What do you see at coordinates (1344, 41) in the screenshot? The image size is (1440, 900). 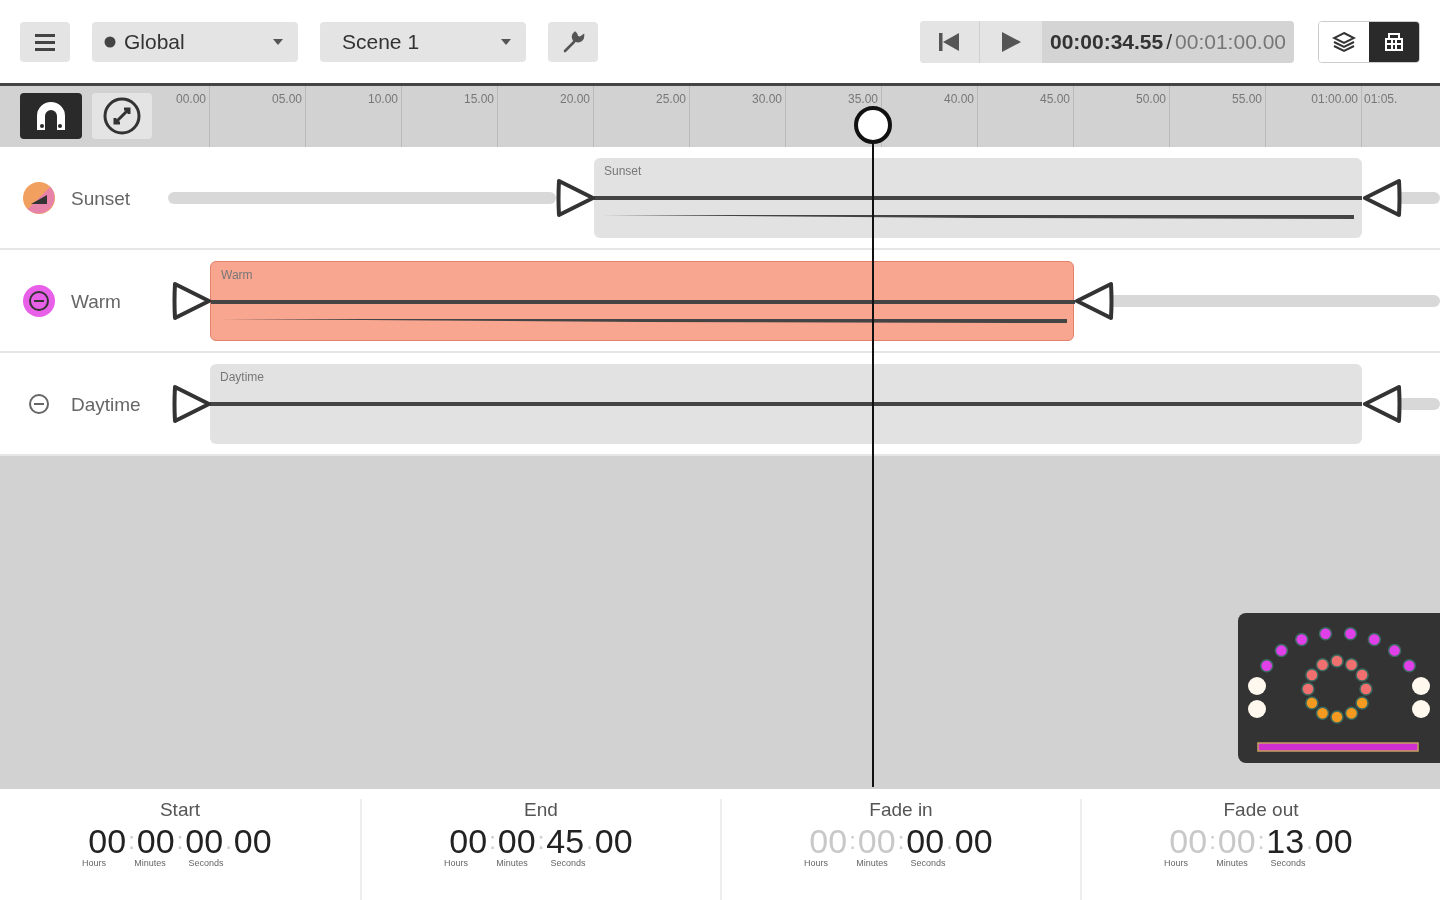 I see `layers-icon` at bounding box center [1344, 41].